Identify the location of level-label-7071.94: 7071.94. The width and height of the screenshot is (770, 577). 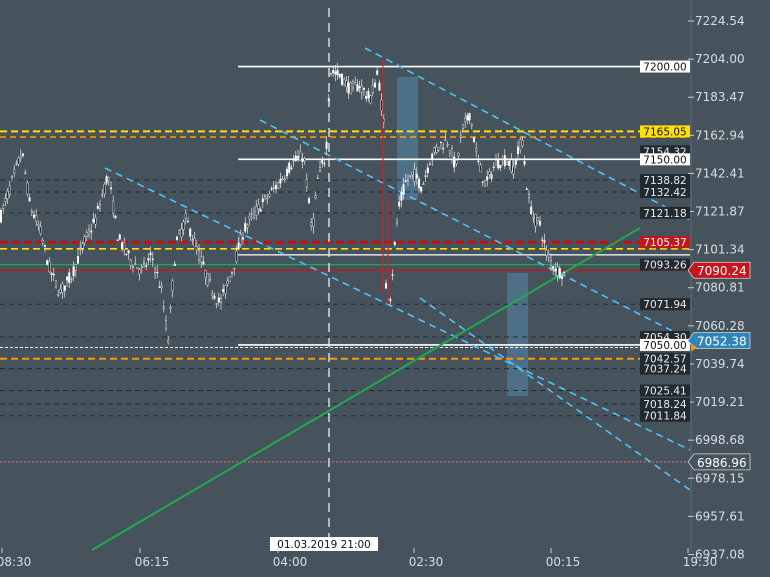
(665, 305).